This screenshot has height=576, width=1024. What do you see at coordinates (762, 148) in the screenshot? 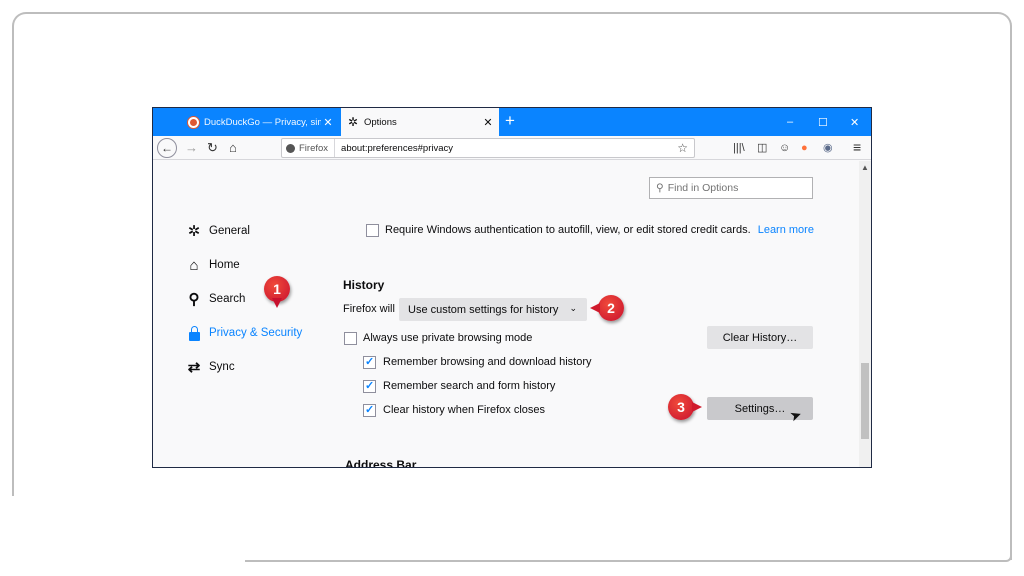
I see `sidebar-icon: ◫` at bounding box center [762, 148].